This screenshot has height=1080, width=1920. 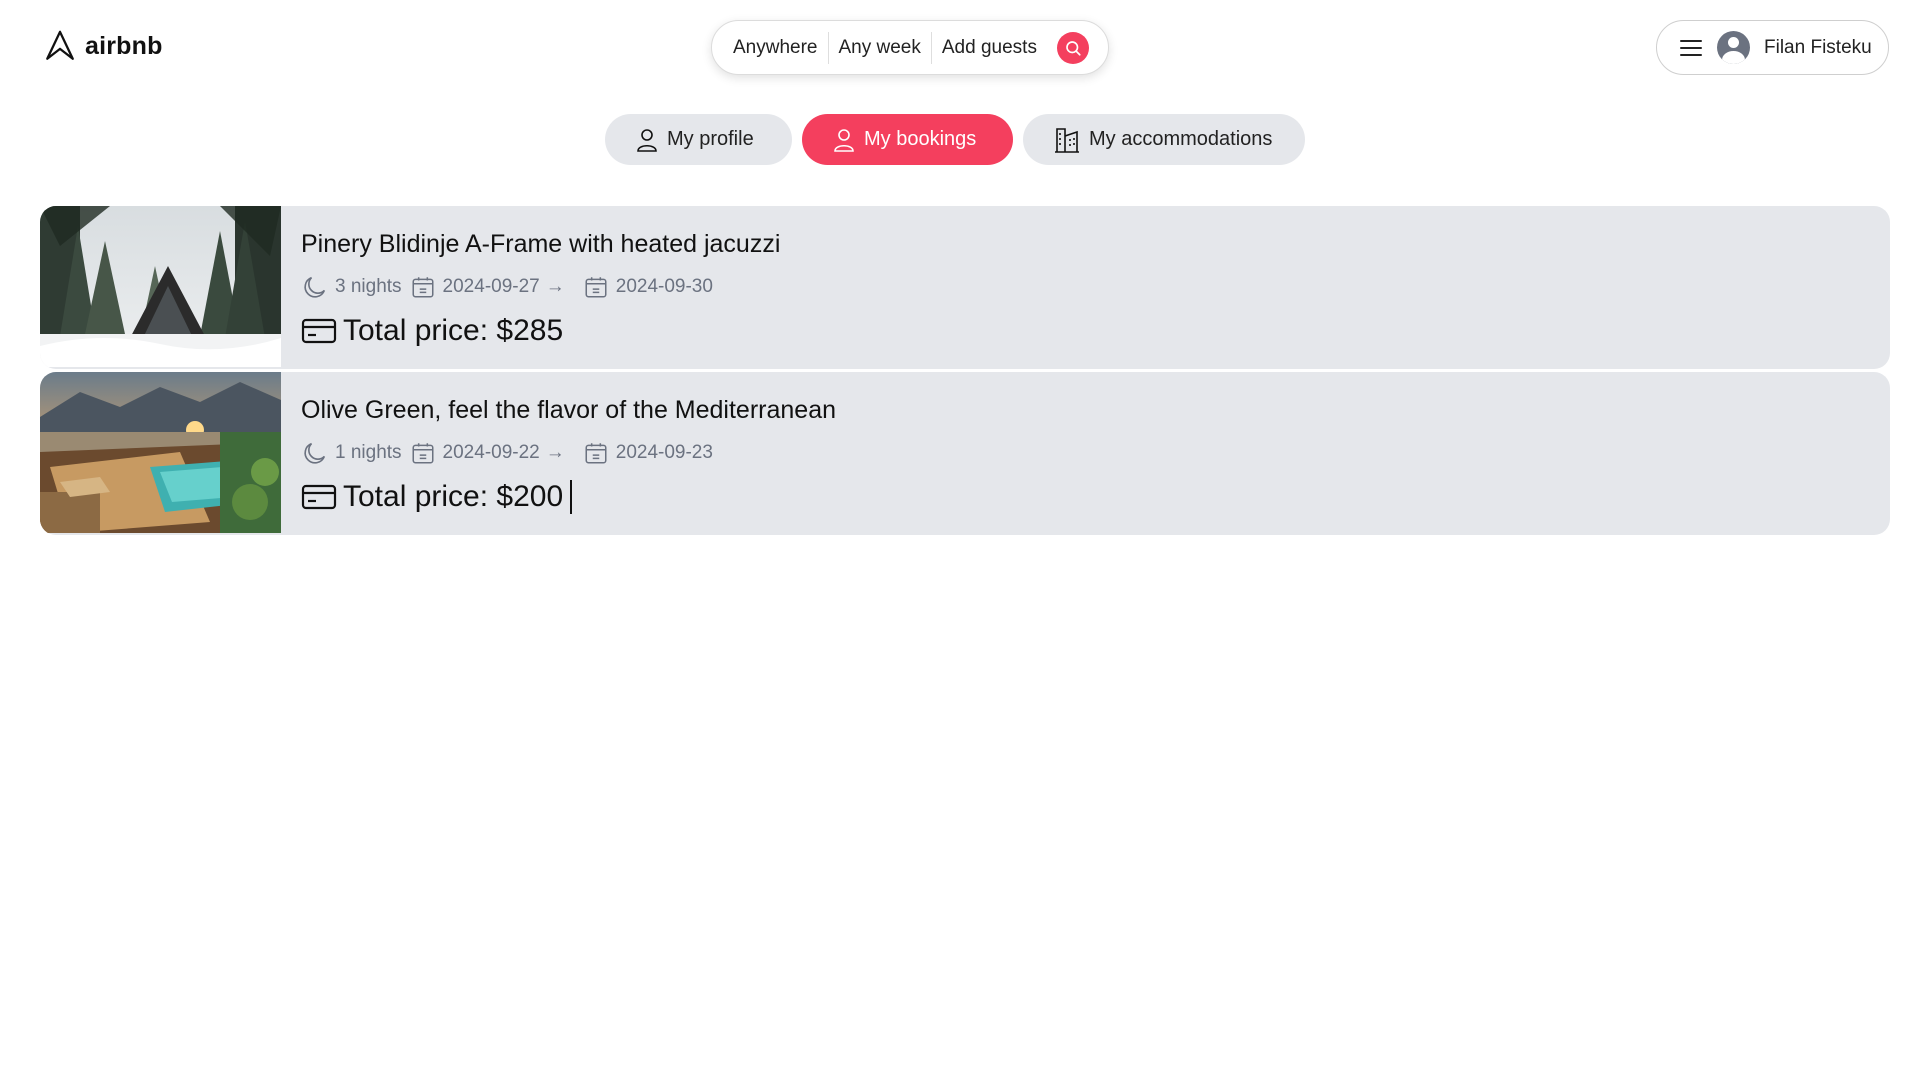 I want to click on check-in-date: 2024-09-27, so click(x=491, y=286).